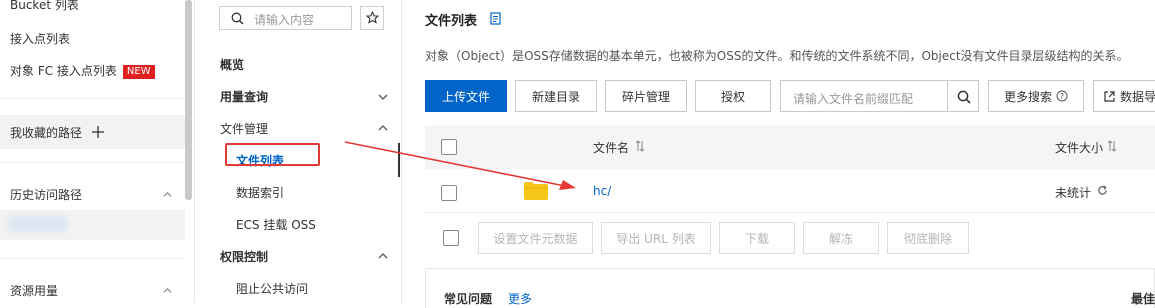 This screenshot has height=308, width=1155. I want to click on faq-panel: 常见问题 更多 最佳, so click(790, 288).